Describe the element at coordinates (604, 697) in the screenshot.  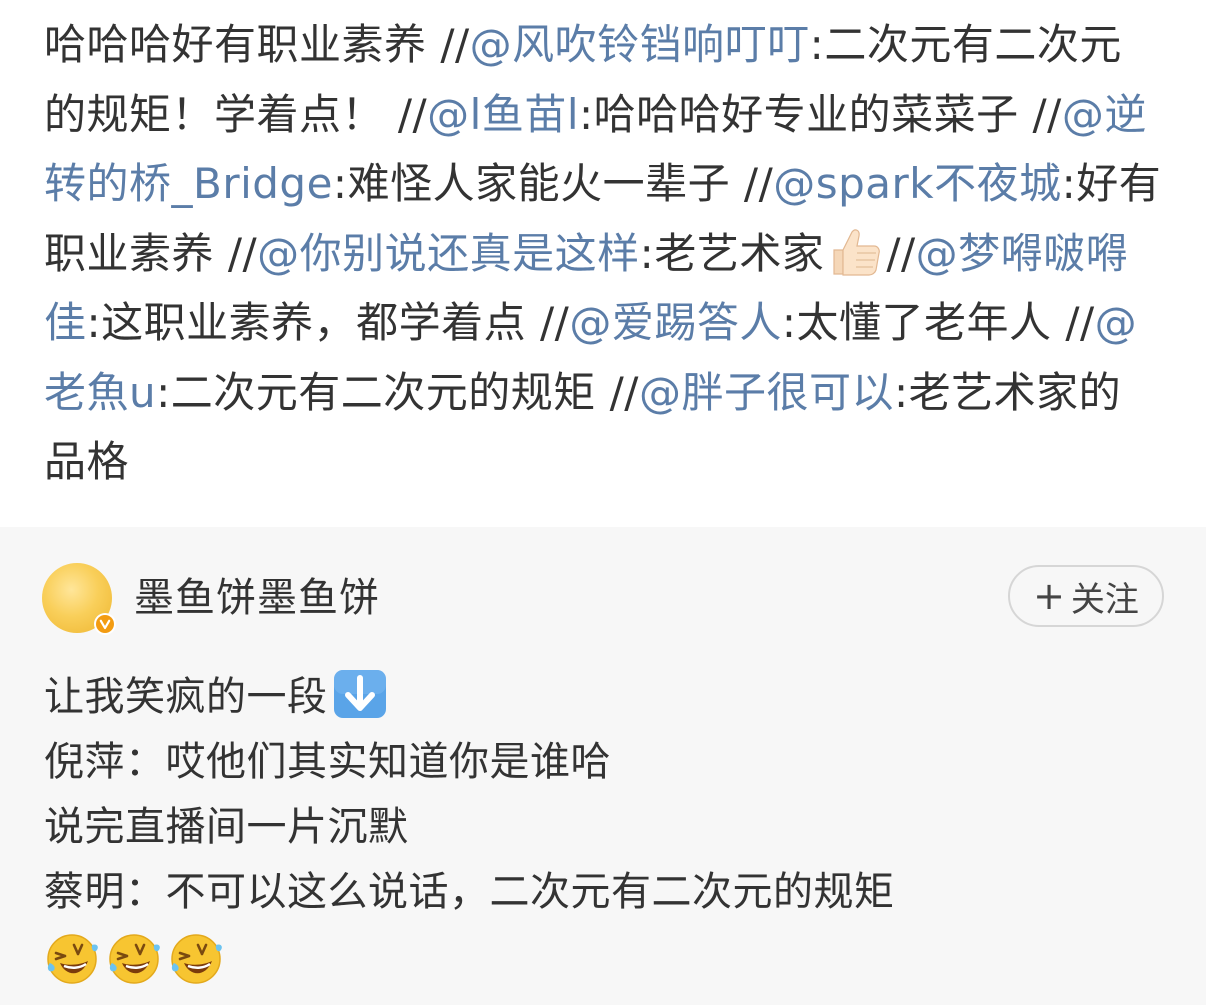
I see `post-line: 让我笑疯的一段` at that location.